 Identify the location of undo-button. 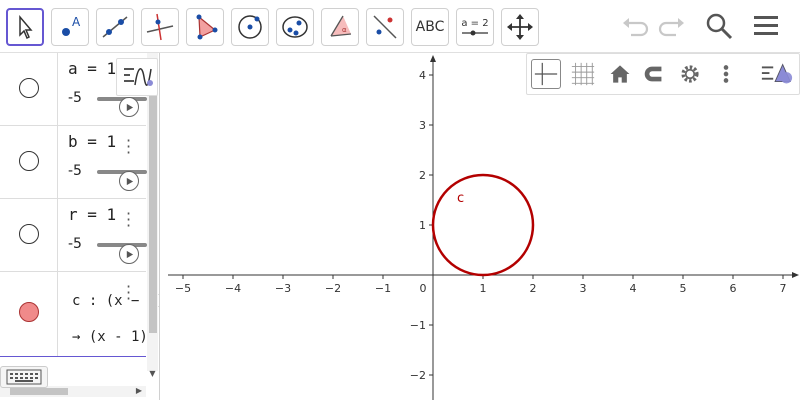
(634, 26).